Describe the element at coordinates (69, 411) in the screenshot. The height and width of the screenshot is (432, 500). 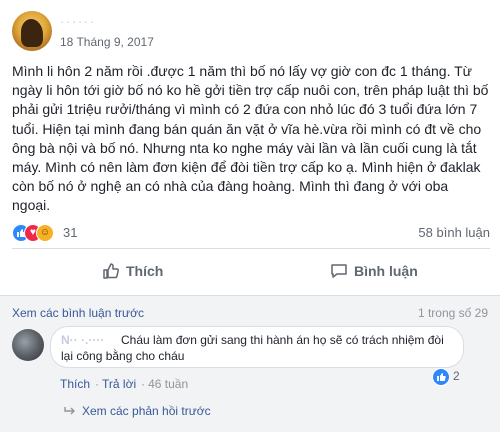
I see `reply-arrow-icon` at that location.